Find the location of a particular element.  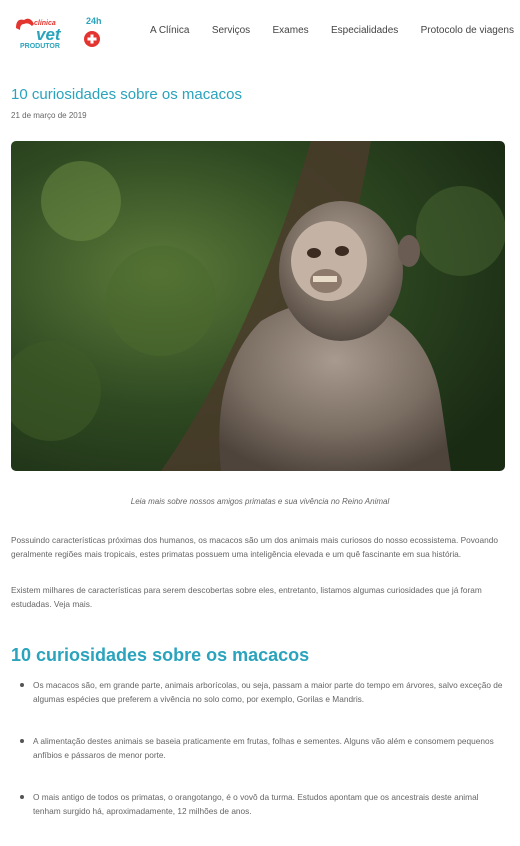

logo-text-vet: vet is located at coordinates (49, 34).